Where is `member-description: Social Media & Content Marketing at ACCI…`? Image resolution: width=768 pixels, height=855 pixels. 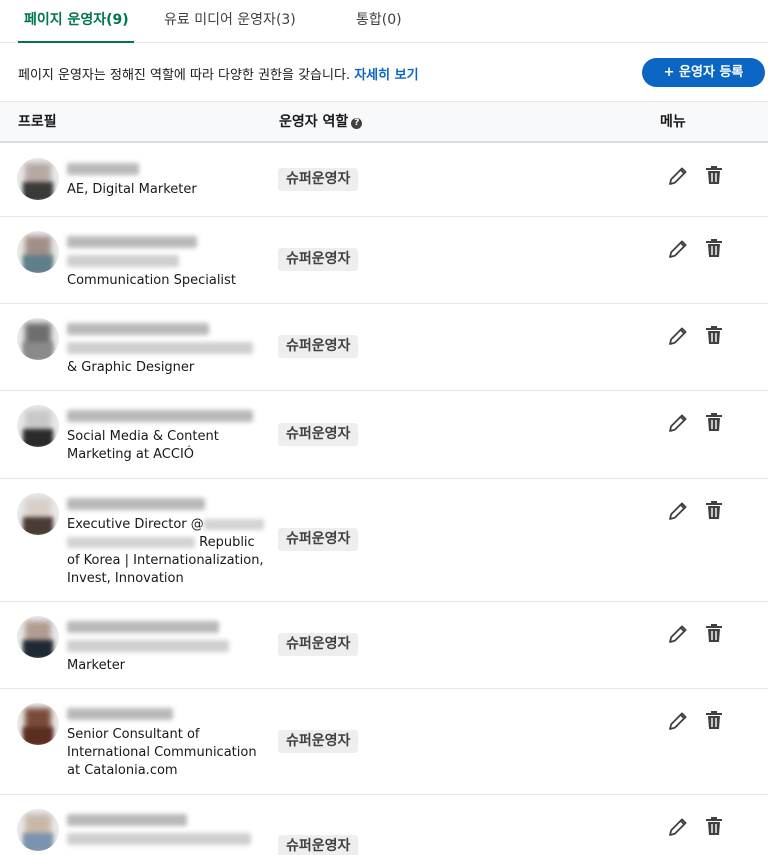
member-description: Social Media & Content Marketing at ACCI… is located at coordinates (143, 445).